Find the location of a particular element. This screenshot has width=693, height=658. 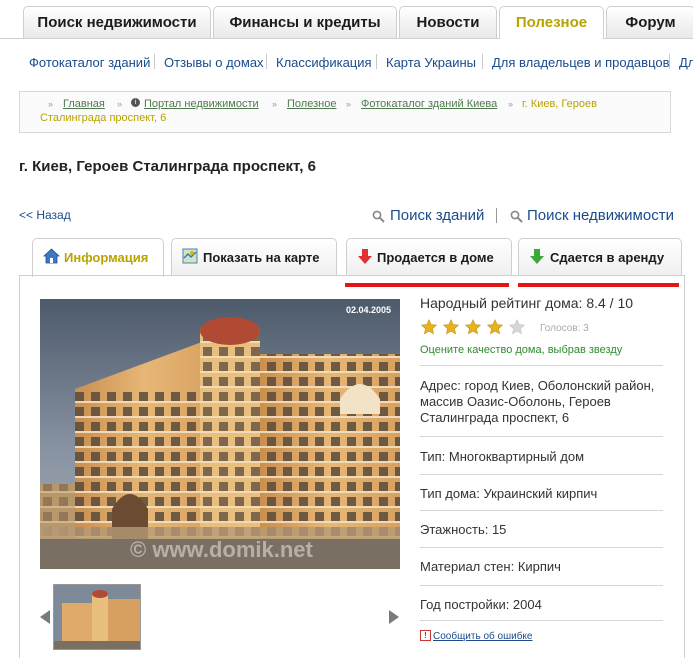

subnav-reviews: Отзывы о домах is located at coordinates (214, 62).